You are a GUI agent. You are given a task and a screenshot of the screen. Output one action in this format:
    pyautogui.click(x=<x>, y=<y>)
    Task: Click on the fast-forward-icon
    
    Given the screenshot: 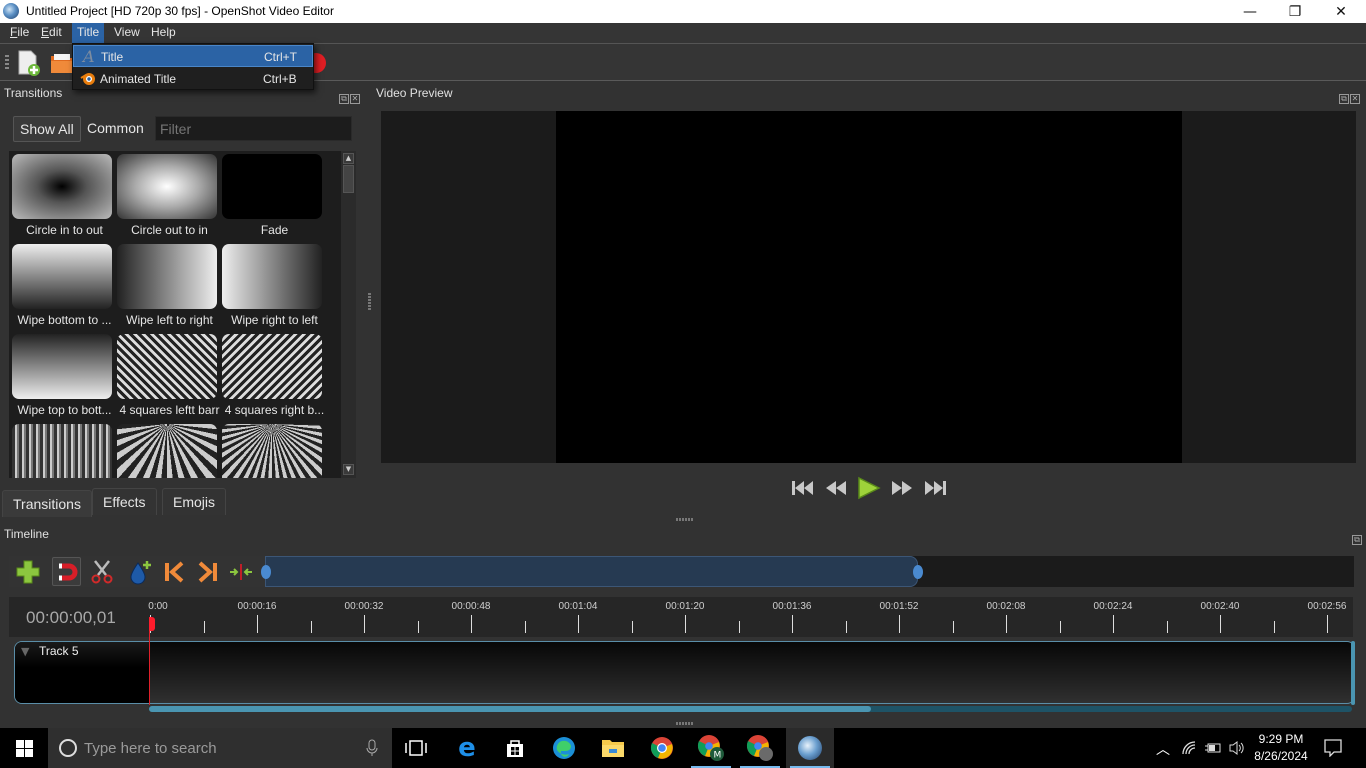 What is the action you would take?
    pyautogui.click(x=902, y=488)
    